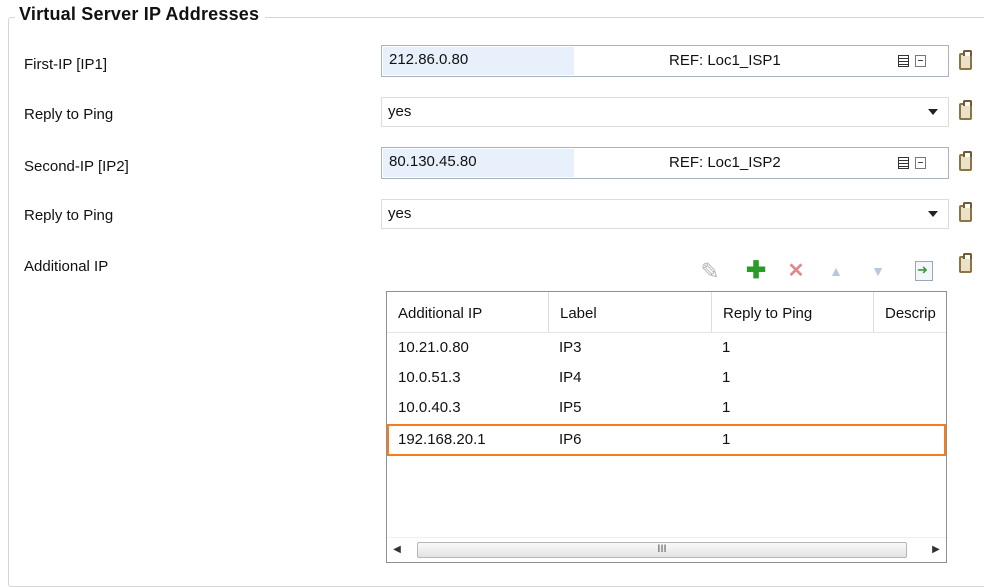  What do you see at coordinates (665, 163) in the screenshot?
I see `second-ip-field: 80.130.45.80 REF: Loc1_ISP2` at bounding box center [665, 163].